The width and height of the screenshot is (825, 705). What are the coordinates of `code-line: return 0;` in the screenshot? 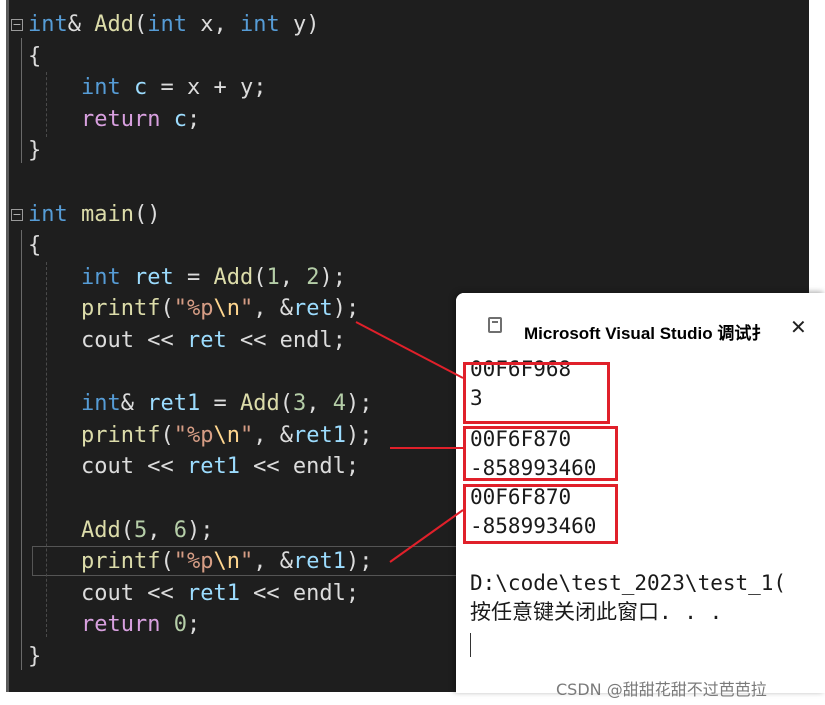 It's located at (114, 624).